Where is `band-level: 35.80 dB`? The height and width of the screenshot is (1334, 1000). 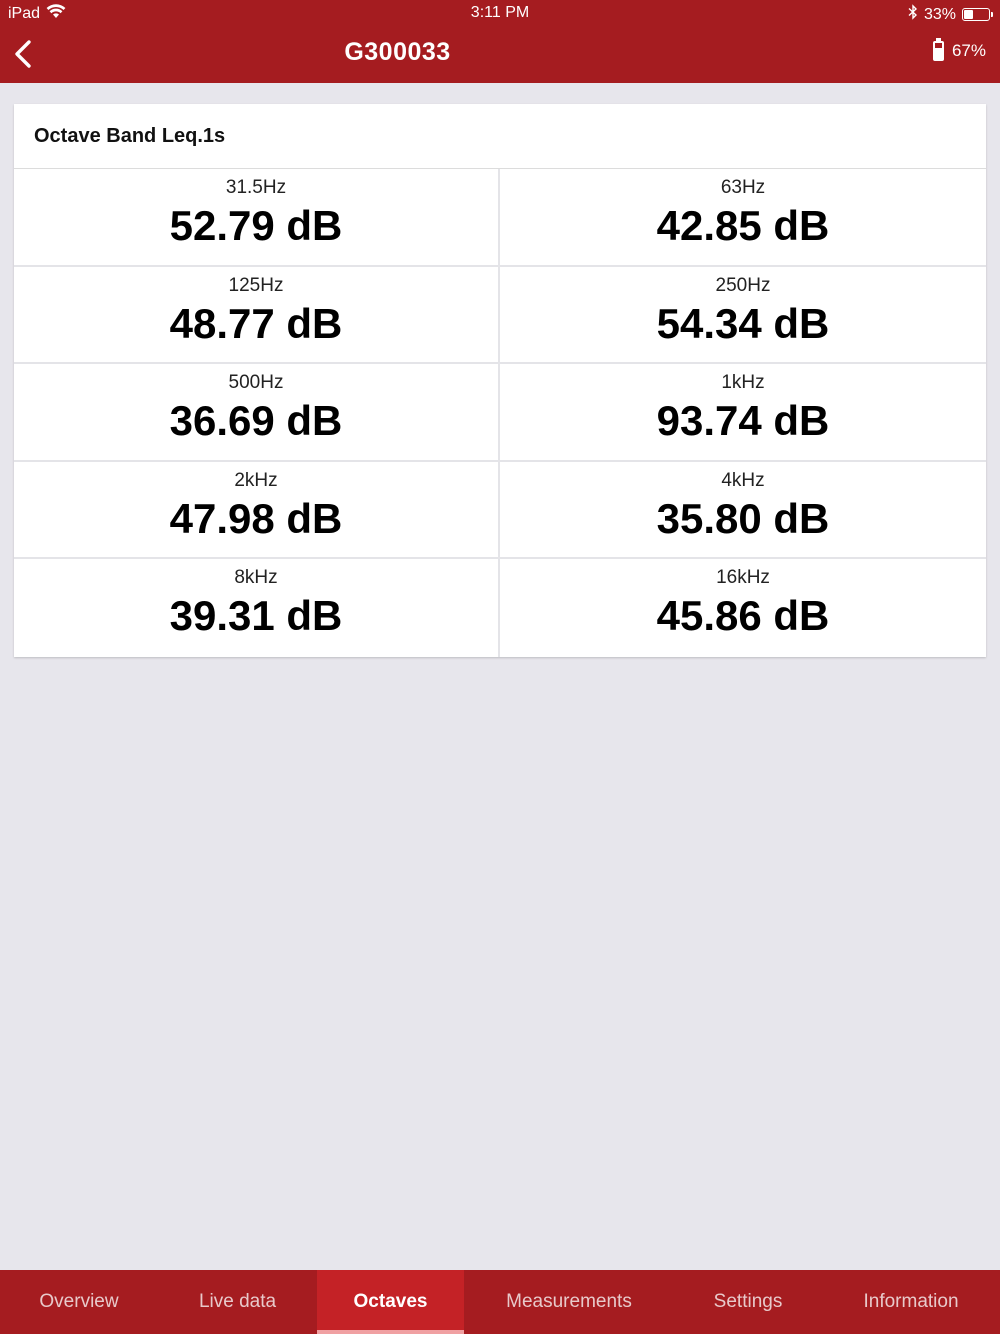
band-level: 35.80 dB is located at coordinates (743, 518).